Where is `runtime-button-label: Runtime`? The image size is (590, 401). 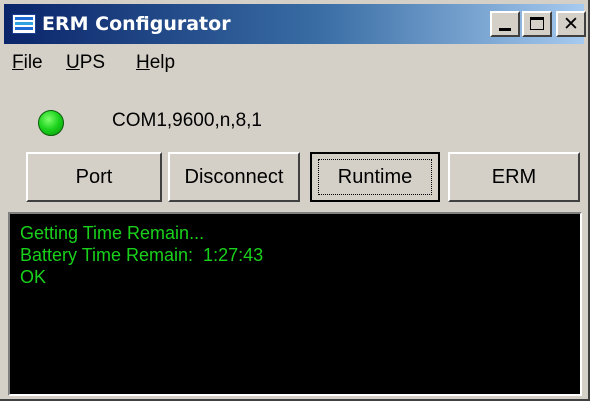 runtime-button-label: Runtime is located at coordinates (375, 177).